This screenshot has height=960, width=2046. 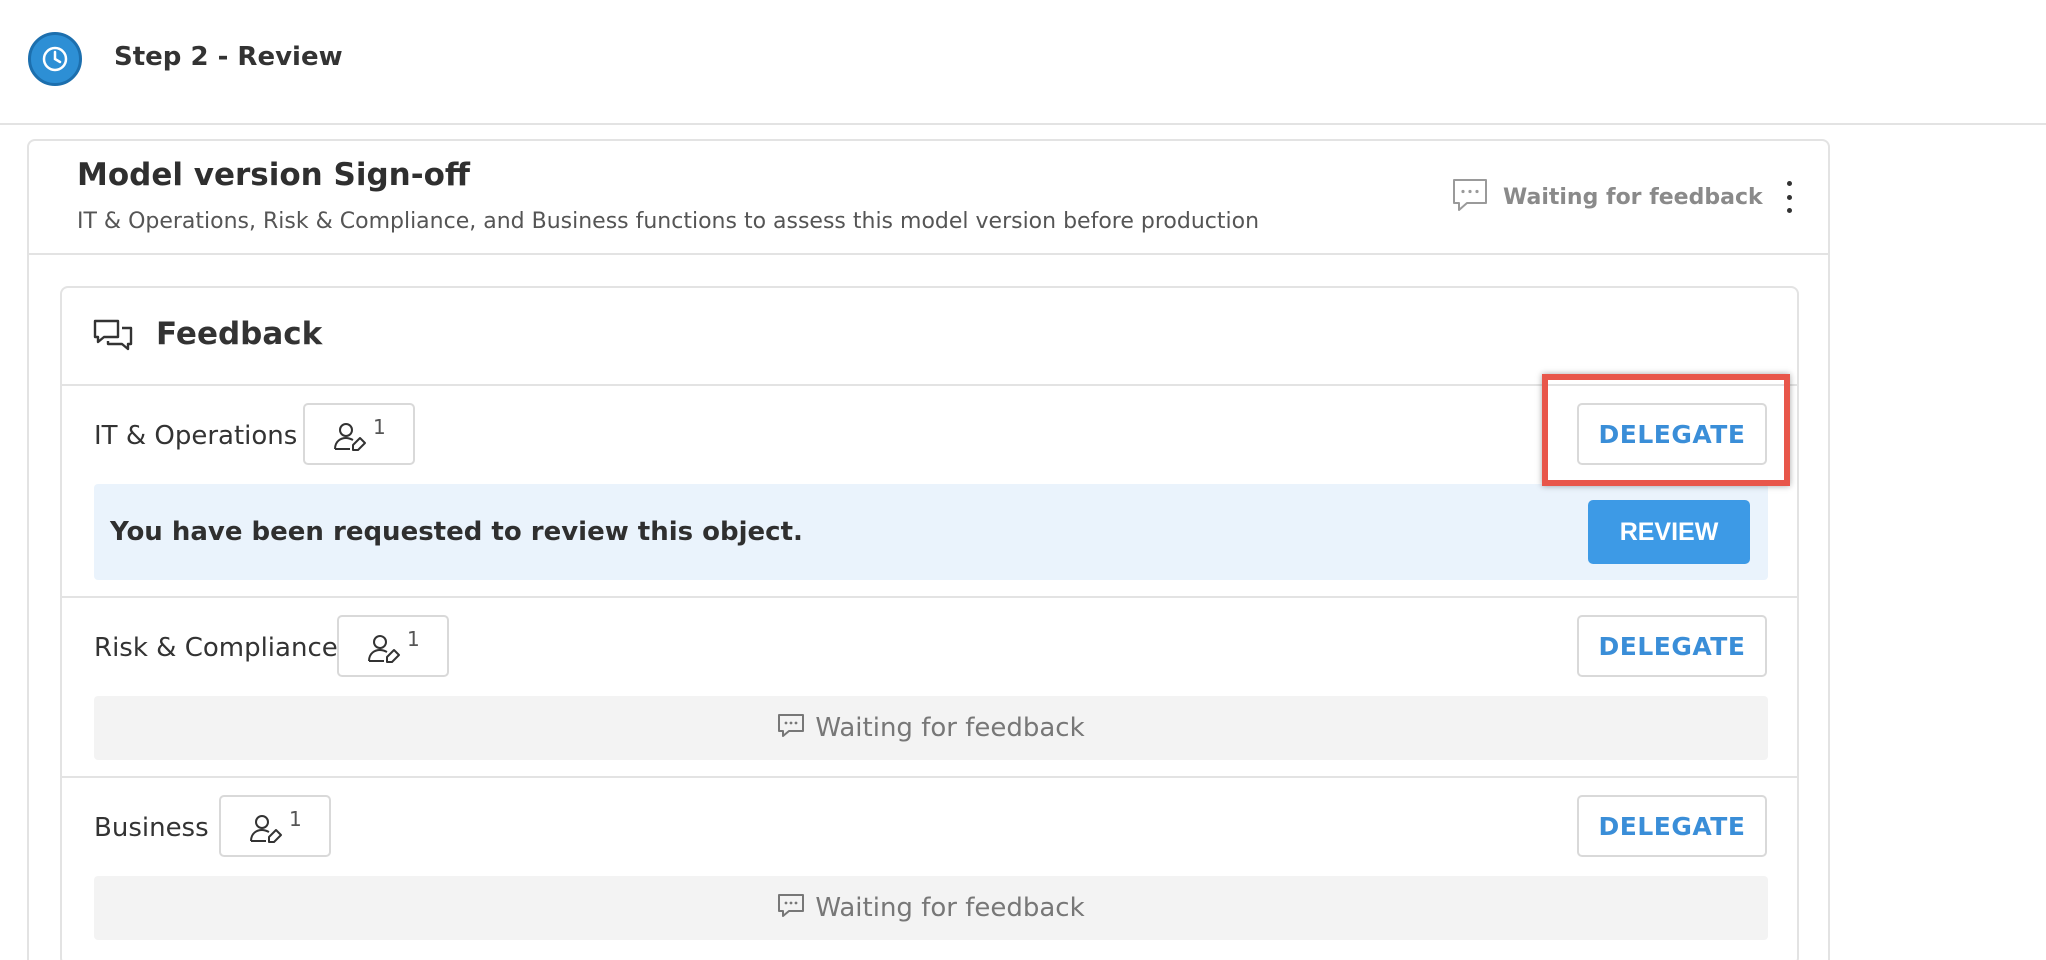 I want to click on clock-icon, so click(x=55, y=59).